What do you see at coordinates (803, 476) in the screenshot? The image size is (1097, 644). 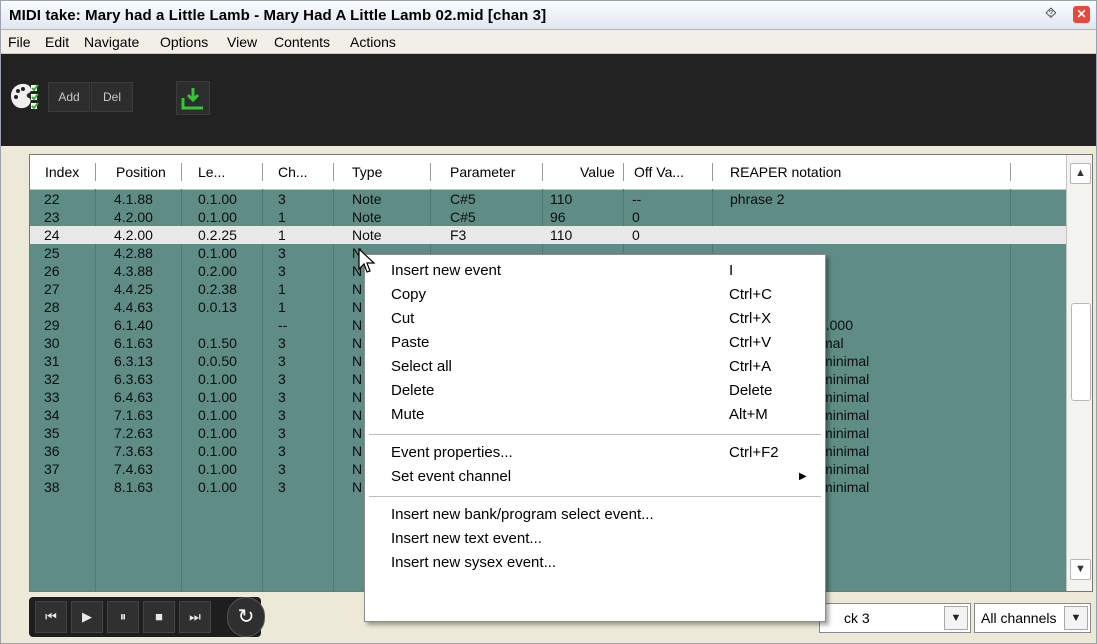 I see `submenu-arrow-icon: ▶` at bounding box center [803, 476].